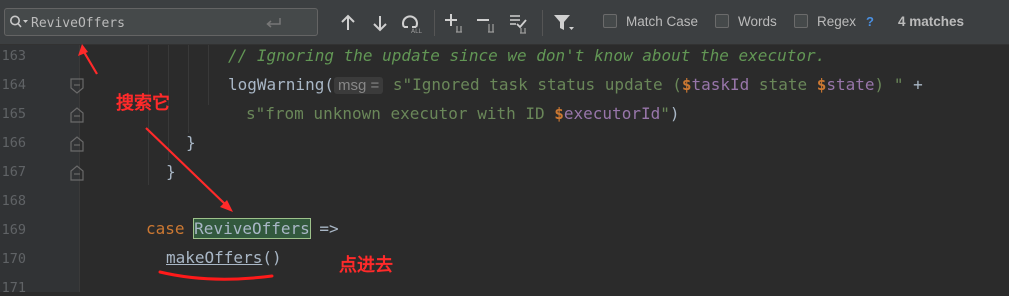 This screenshot has width=1009, height=296. Describe the element at coordinates (13, 172) in the screenshot. I see `line-number: 167` at that location.